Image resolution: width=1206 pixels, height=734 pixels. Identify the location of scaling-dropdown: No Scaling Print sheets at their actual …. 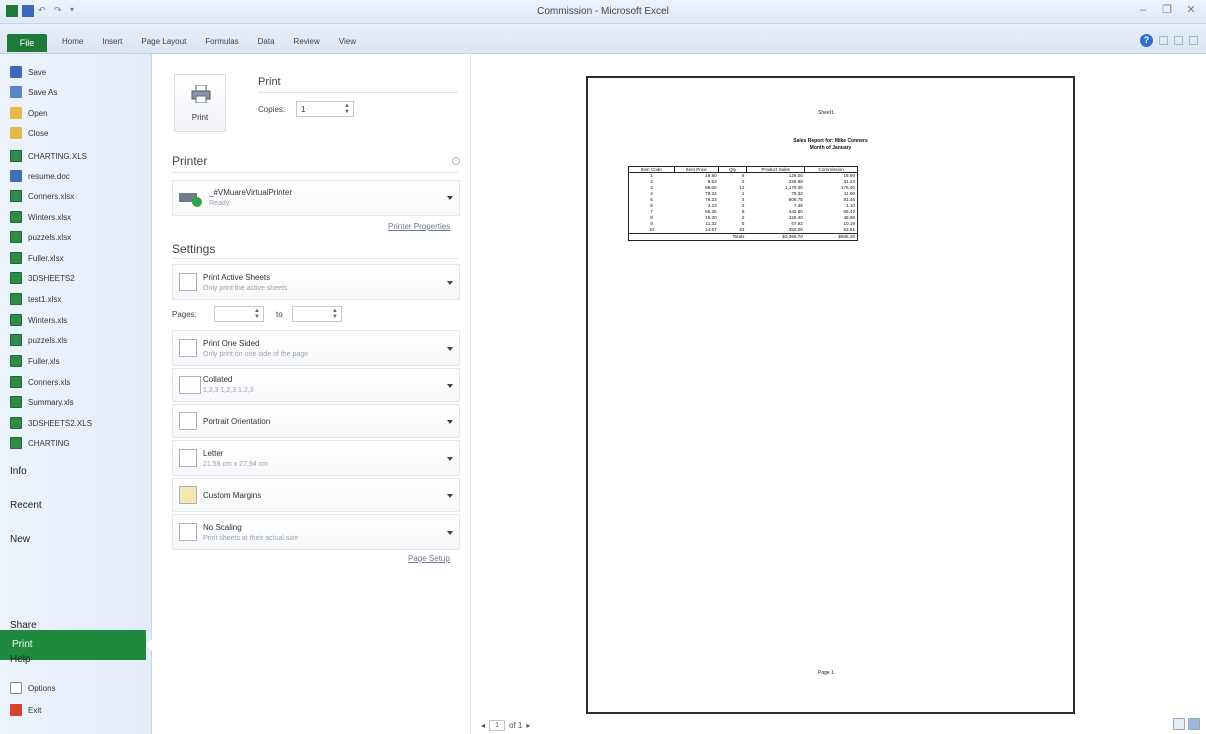
(316, 532).